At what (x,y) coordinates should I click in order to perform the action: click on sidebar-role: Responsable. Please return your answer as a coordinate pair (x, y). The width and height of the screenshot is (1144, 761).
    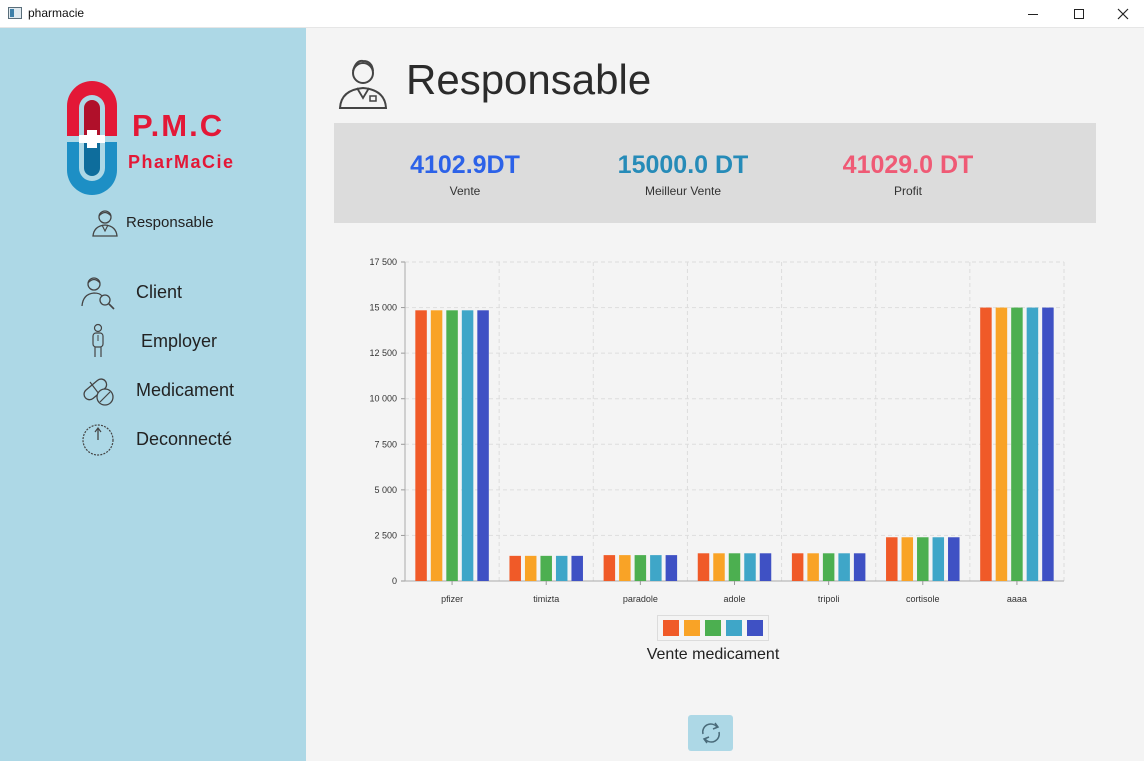
    Looking at the image, I should click on (152, 222).